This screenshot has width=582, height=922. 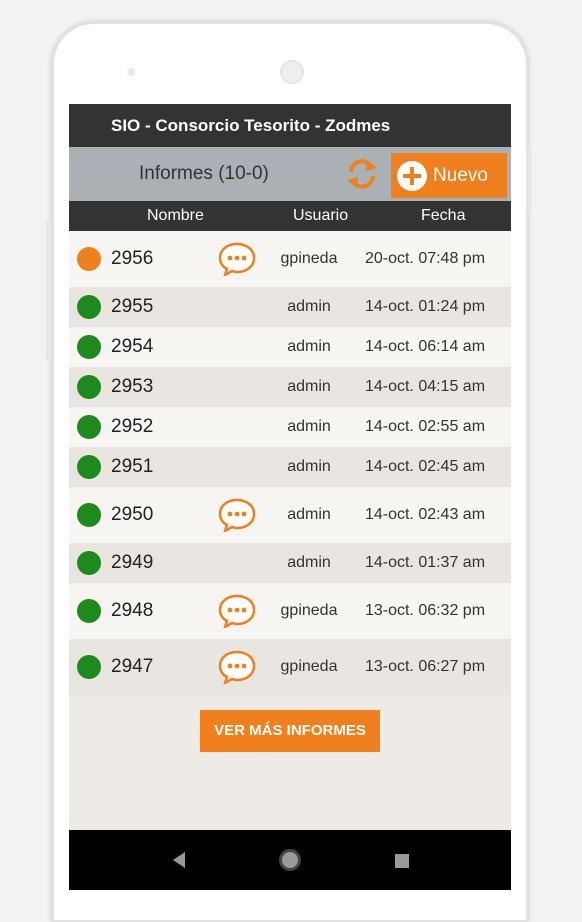 I want to click on report-number: 2955, so click(x=132, y=306).